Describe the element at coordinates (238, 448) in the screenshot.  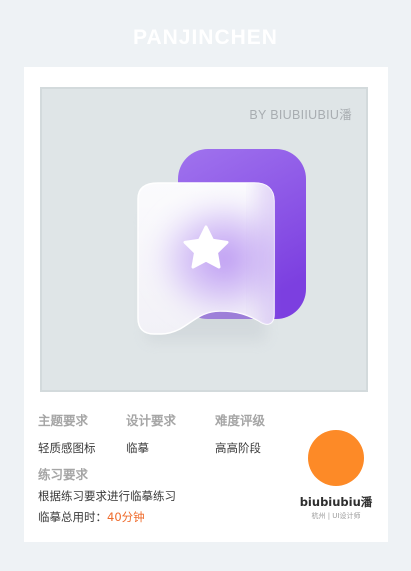
I see `difficulty-value: 高高阶段` at that location.